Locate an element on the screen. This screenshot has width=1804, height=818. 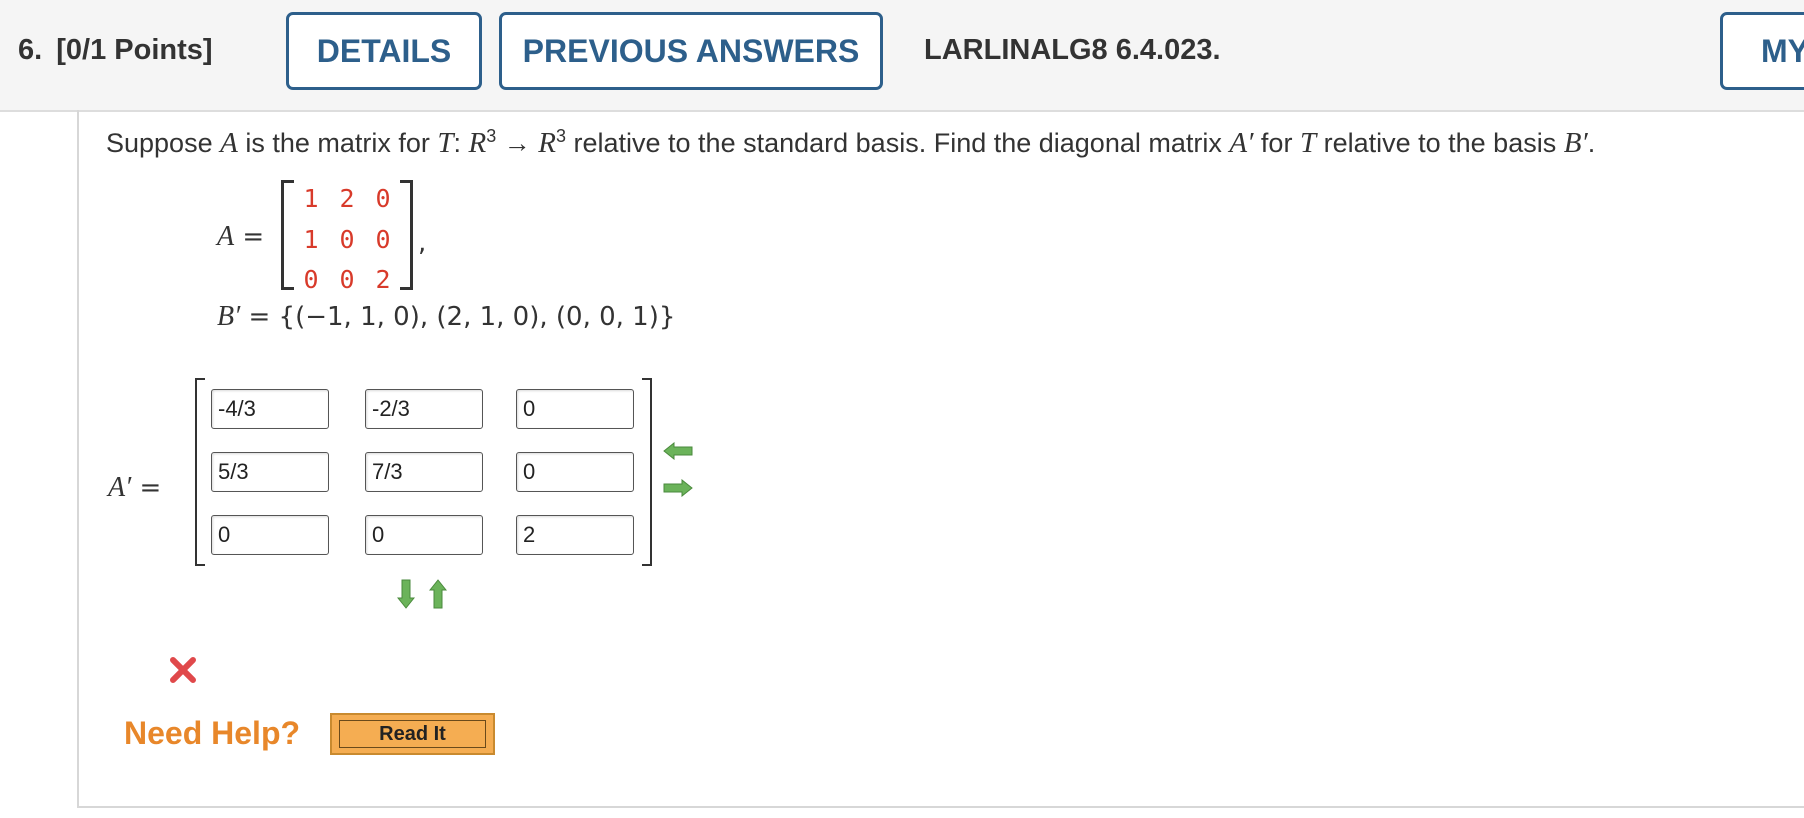
prompt-text: relative to the basis is located at coordinates (1440, 143).